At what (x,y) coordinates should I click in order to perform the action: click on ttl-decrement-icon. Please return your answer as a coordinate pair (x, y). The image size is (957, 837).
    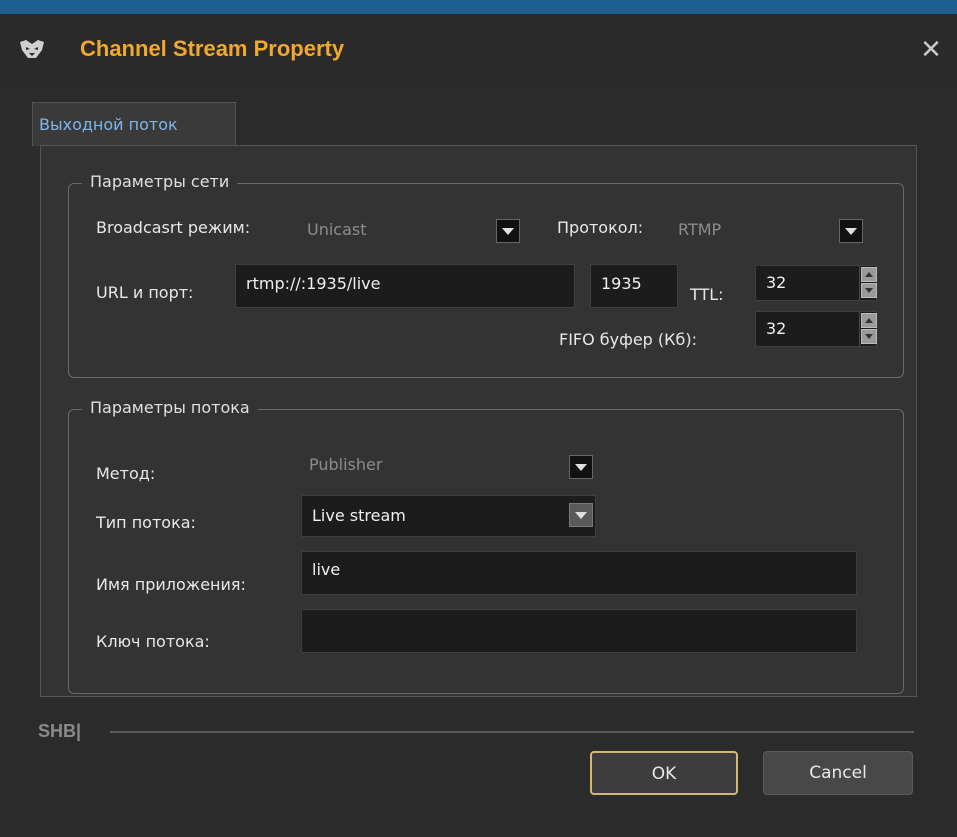
    Looking at the image, I should click on (869, 290).